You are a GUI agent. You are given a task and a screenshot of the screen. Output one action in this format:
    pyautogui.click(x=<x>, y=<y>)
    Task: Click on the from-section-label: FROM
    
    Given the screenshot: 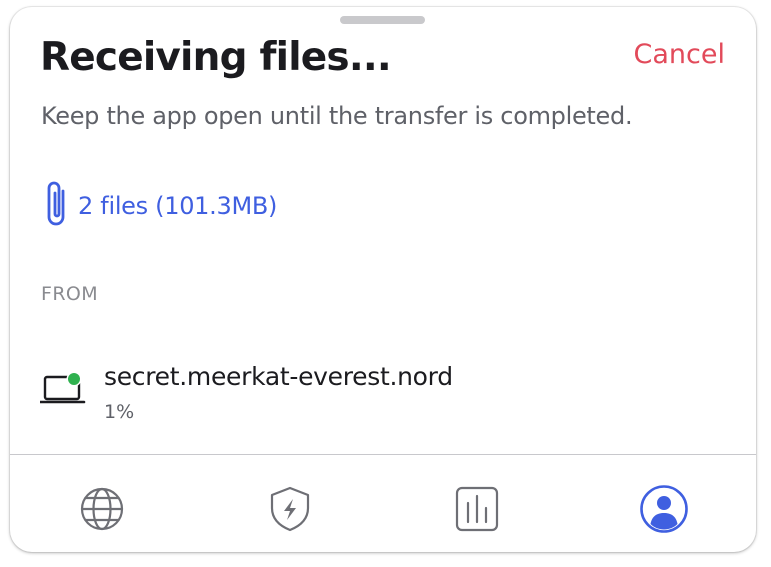 What is the action you would take?
    pyautogui.click(x=70, y=294)
    